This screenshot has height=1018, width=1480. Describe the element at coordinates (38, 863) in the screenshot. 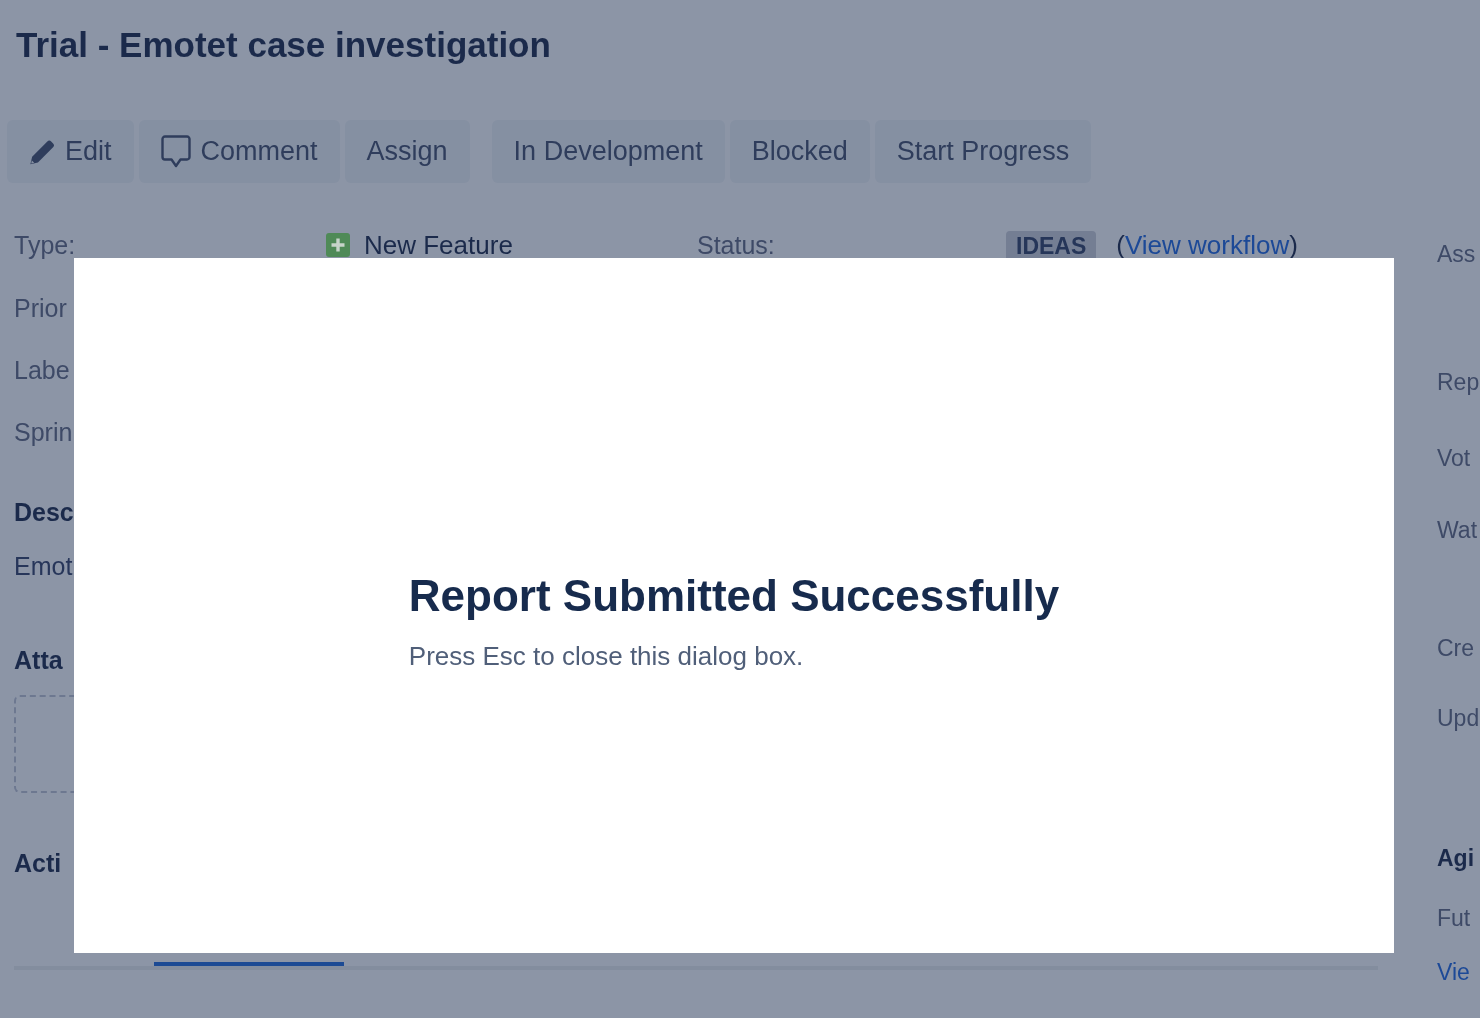

I see `section-heading: Acti` at that location.